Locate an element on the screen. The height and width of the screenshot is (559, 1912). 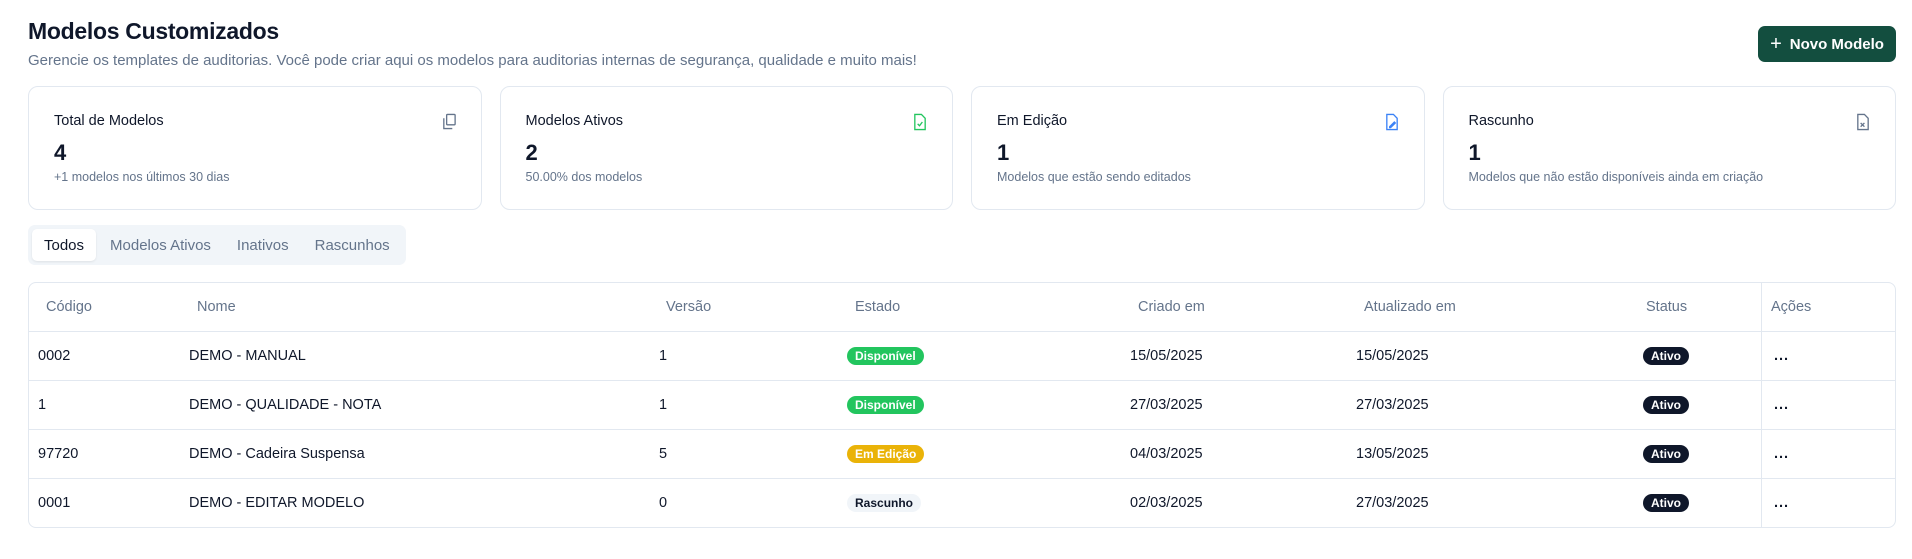
cell-nome: DEMO - MANUAL is located at coordinates (247, 356).